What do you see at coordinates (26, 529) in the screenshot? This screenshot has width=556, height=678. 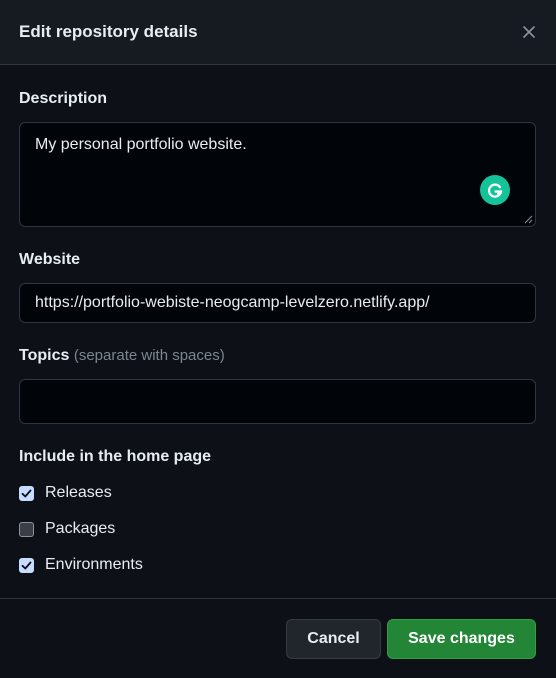 I see `packages-checkbox` at bounding box center [26, 529].